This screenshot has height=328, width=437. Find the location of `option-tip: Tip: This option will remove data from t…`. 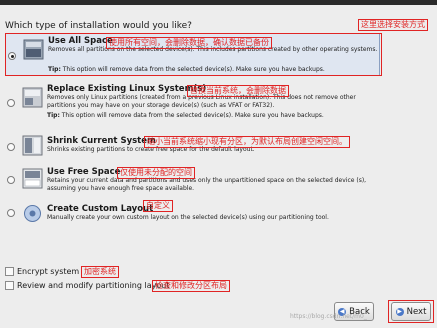

option-tip: Tip: This option will remove data from t… is located at coordinates (185, 115).